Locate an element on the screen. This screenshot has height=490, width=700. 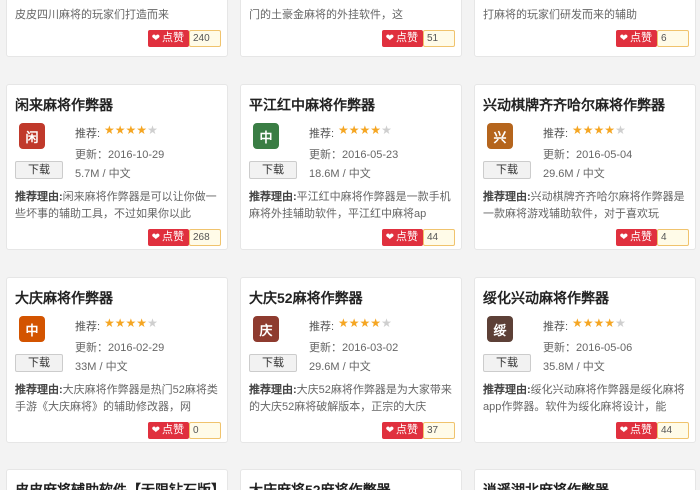
reason-text: 门的土豪金麻将的外挂软件，这 is located at coordinates (326, 15).